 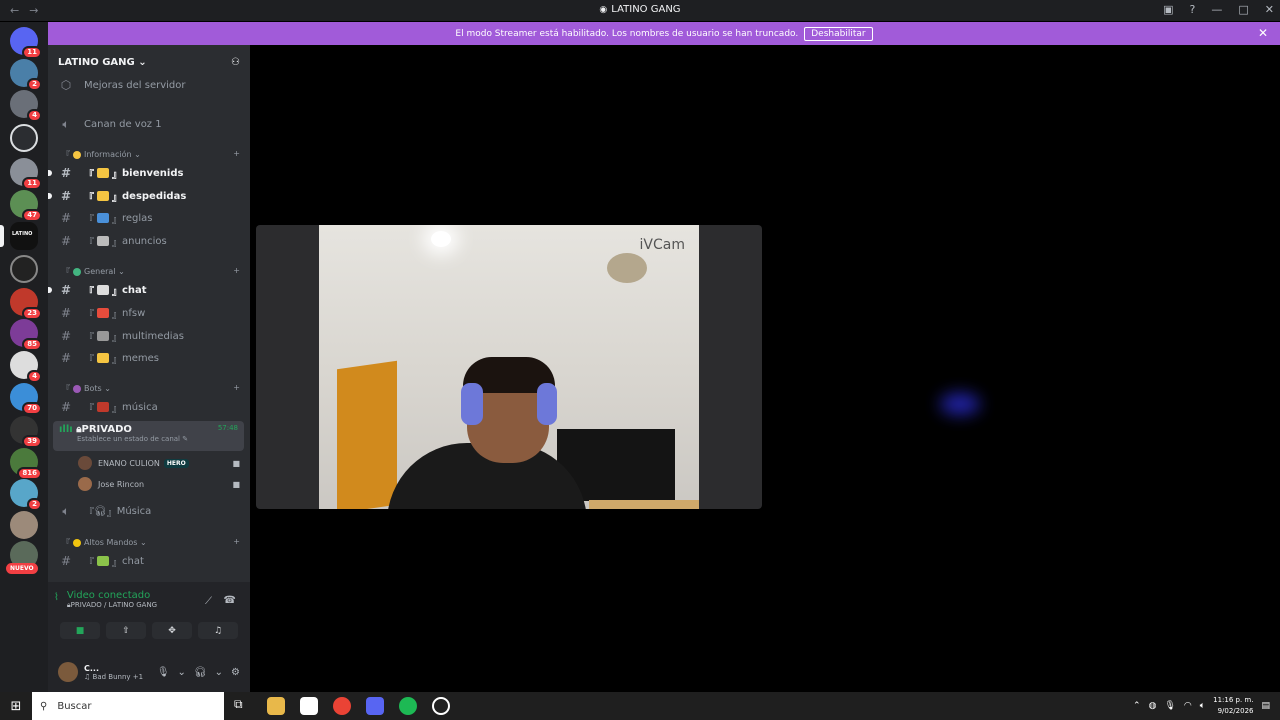 What do you see at coordinates (159, 463) in the screenshot?
I see `voice-user: ENANO CULION HERO ■` at bounding box center [159, 463].